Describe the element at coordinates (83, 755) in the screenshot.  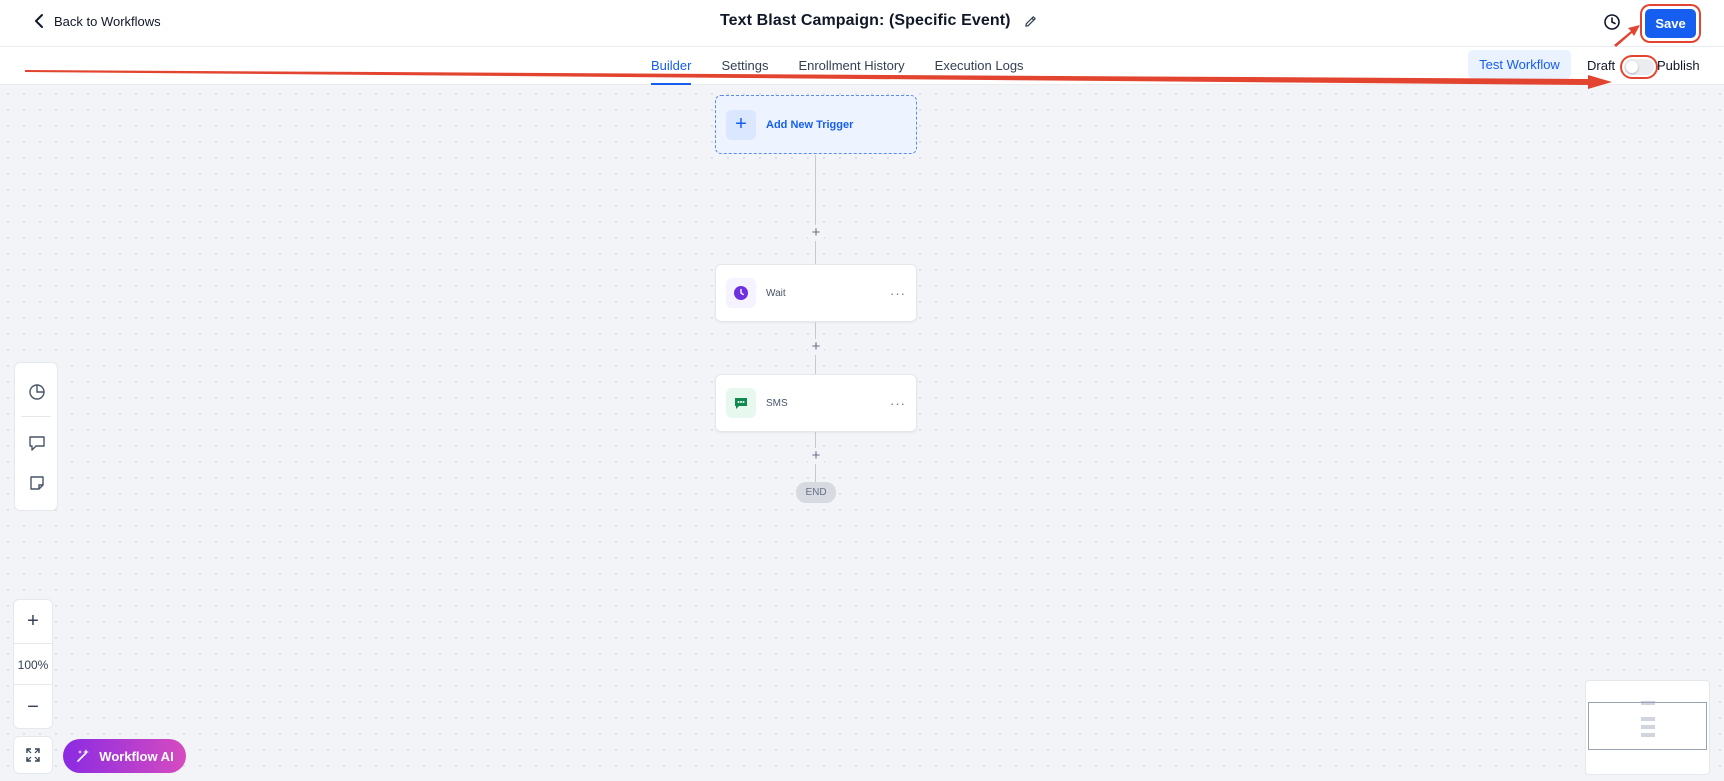
I see `sparkle-icon` at that location.